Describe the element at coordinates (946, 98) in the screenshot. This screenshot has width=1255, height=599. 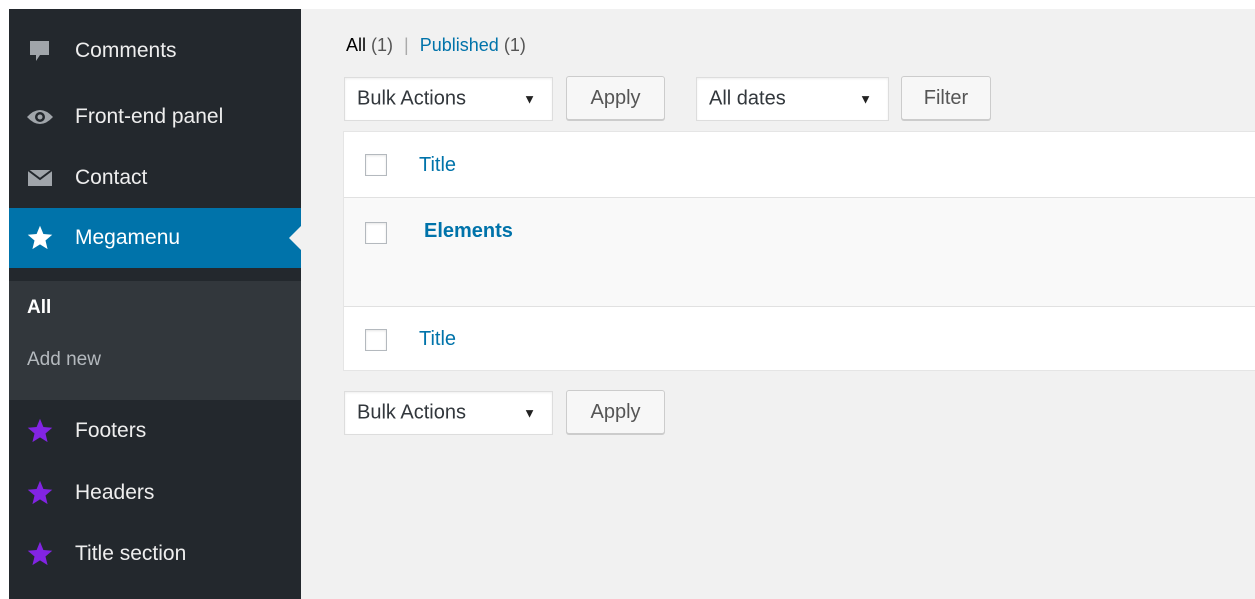
I see `filter-button: Filter` at that location.